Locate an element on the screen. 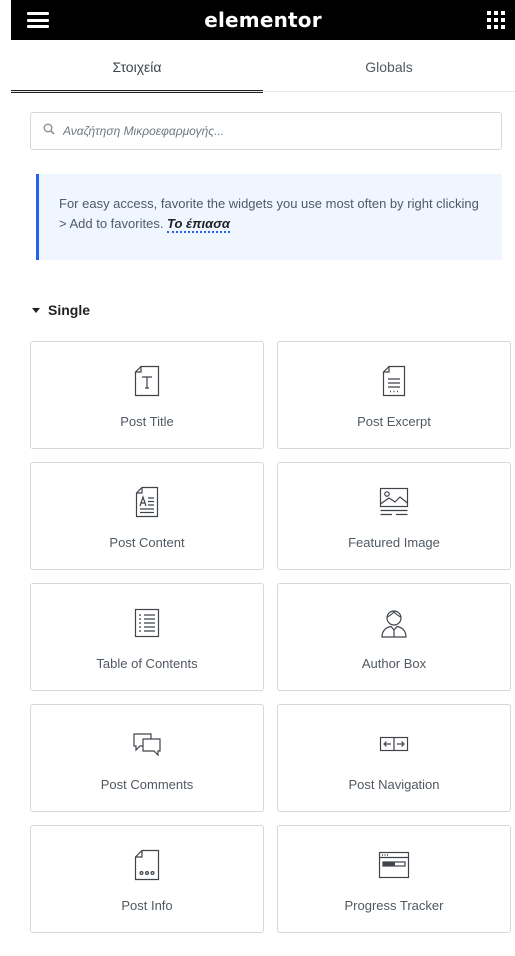 The height and width of the screenshot is (956, 515). widget-post-title: Post Title is located at coordinates (147, 395).